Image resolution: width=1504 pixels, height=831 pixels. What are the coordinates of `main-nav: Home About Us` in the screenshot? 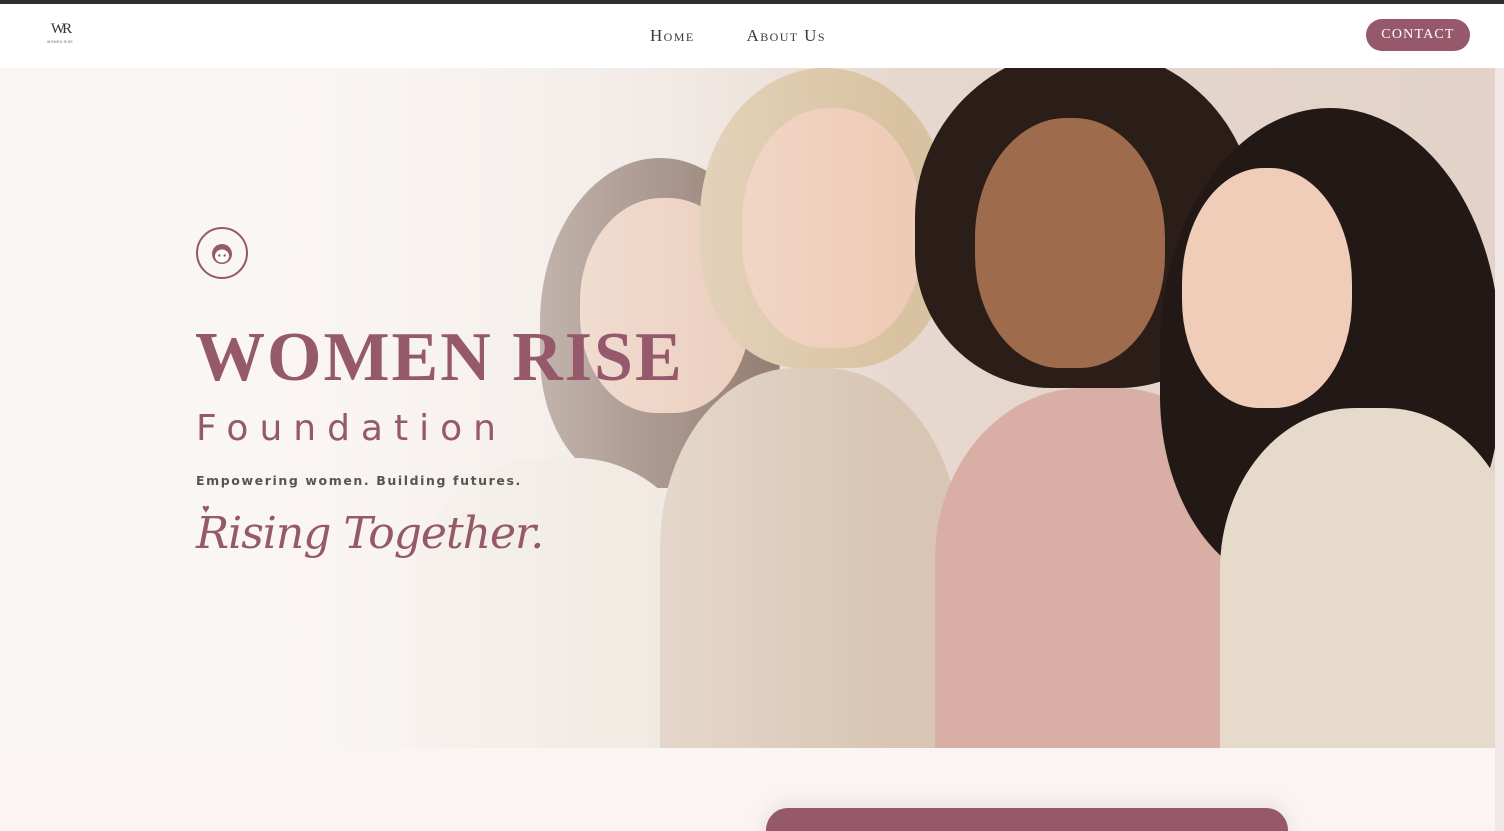 It's located at (738, 36).